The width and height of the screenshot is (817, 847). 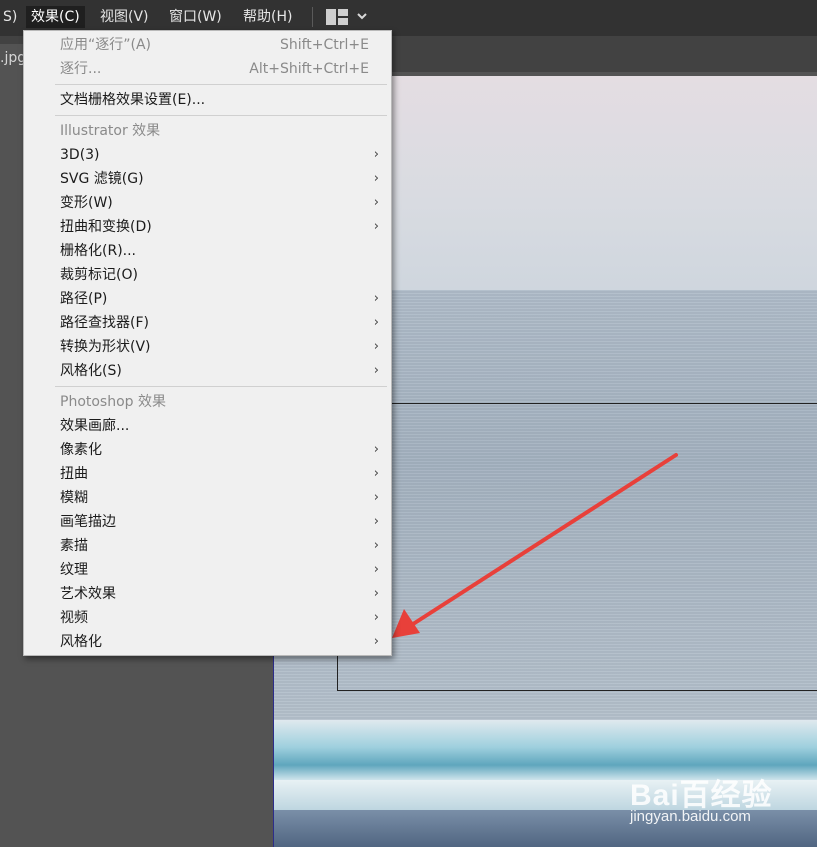 I want to click on watermark-url: jingyan.baidu.com, so click(x=690, y=816).